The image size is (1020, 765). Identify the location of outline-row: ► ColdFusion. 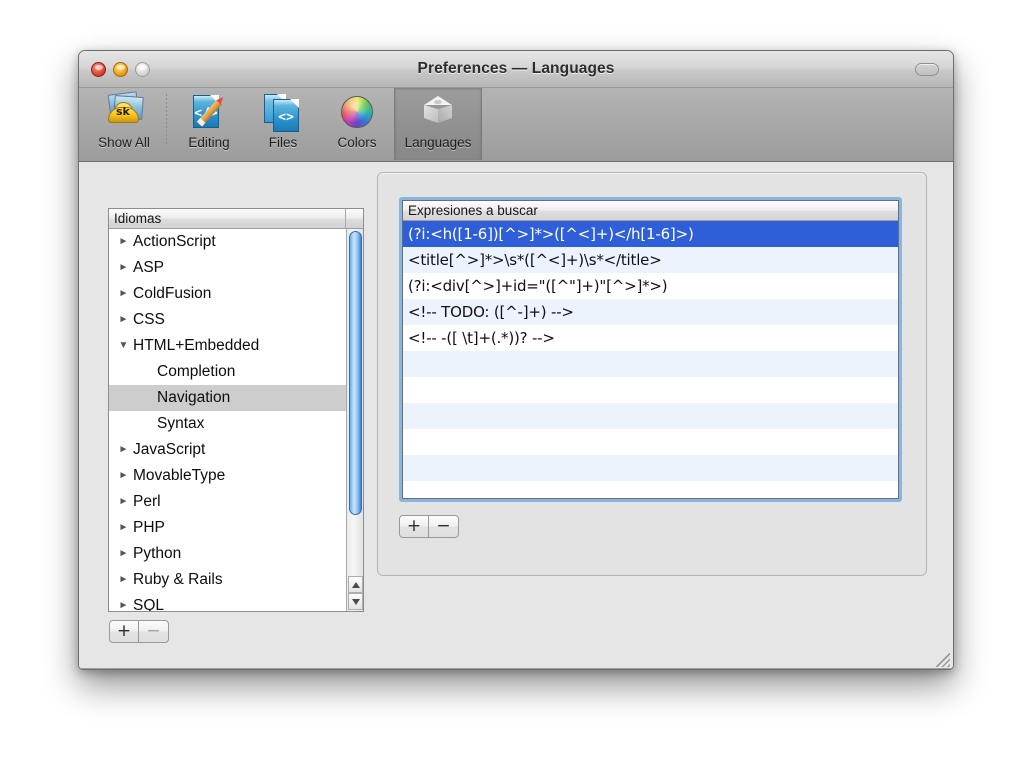
(227, 294).